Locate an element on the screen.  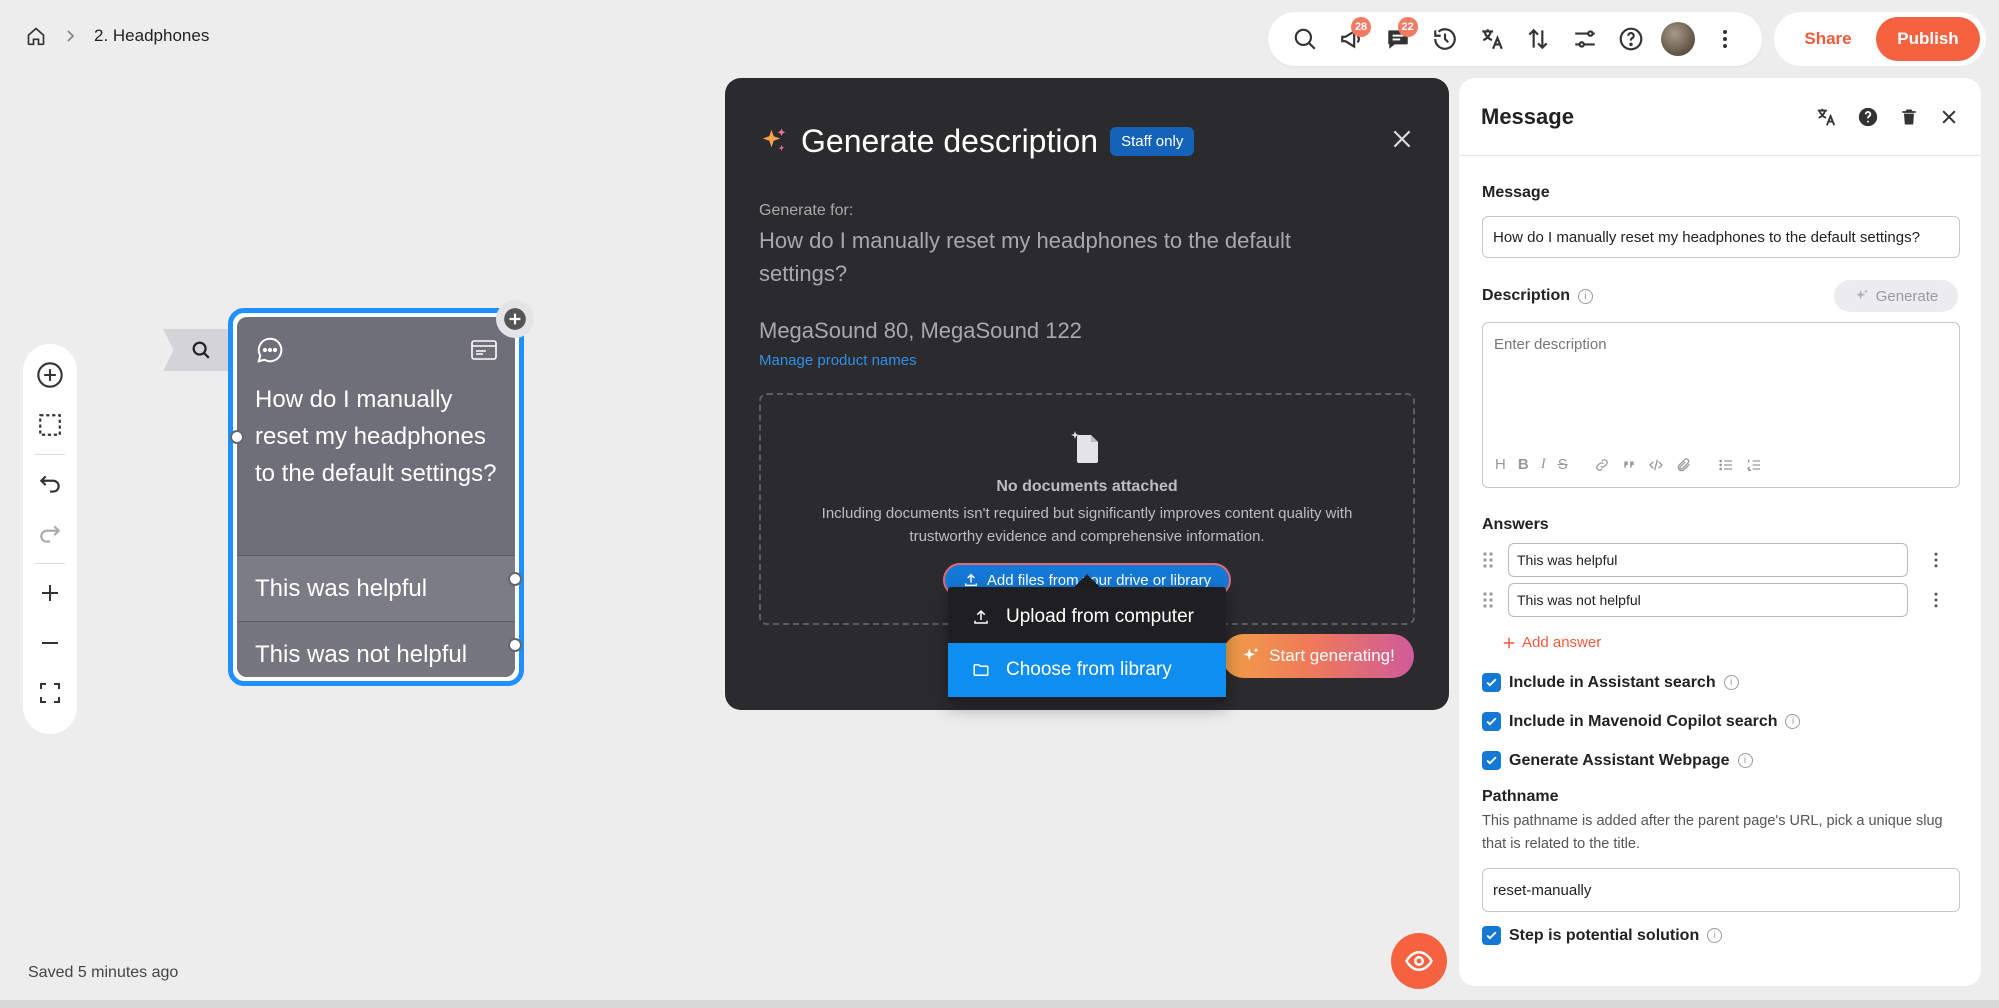
close-dialog-button is located at coordinates (1402, 141).